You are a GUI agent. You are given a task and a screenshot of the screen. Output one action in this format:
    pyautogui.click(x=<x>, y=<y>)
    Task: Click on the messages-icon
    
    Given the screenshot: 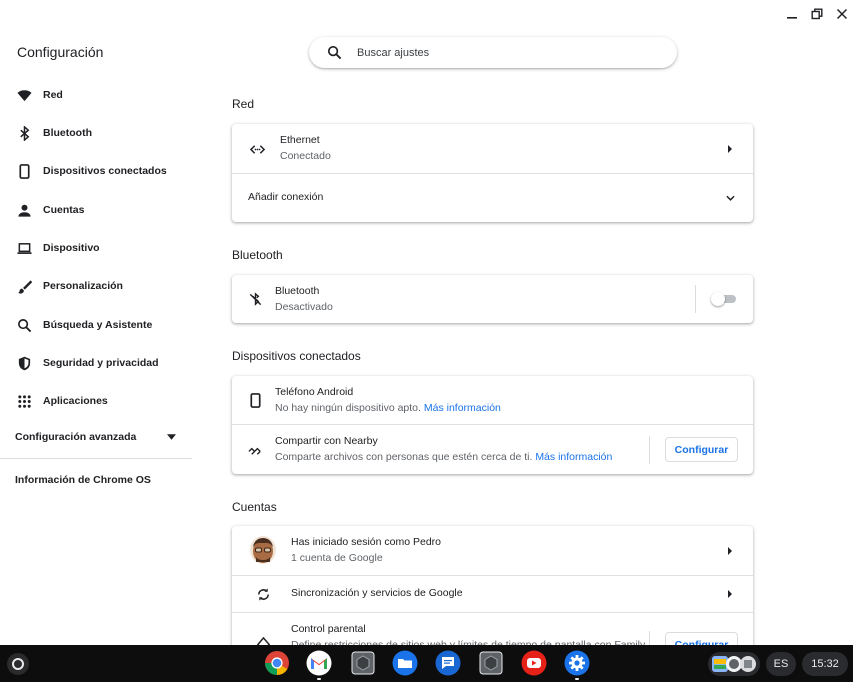 What is the action you would take?
    pyautogui.click(x=448, y=663)
    